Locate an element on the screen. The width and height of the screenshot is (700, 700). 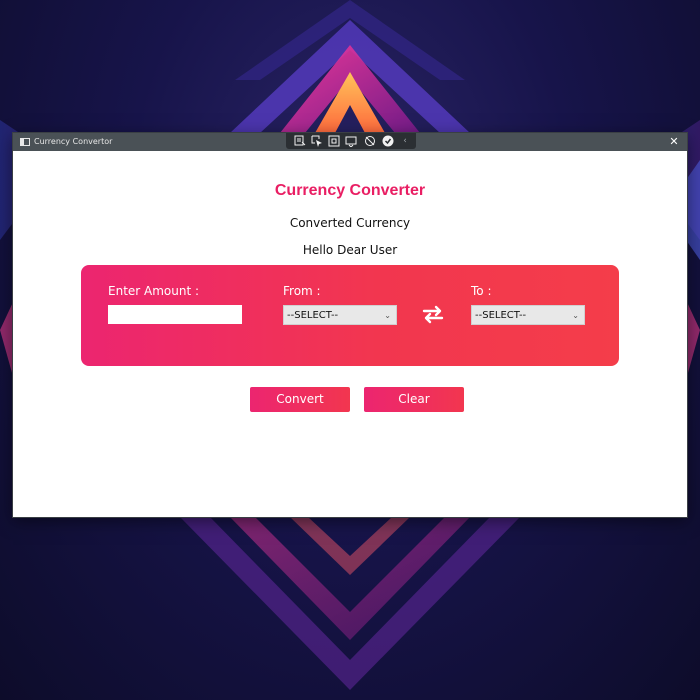
capture-toolbar: ‹ is located at coordinates (351, 141).